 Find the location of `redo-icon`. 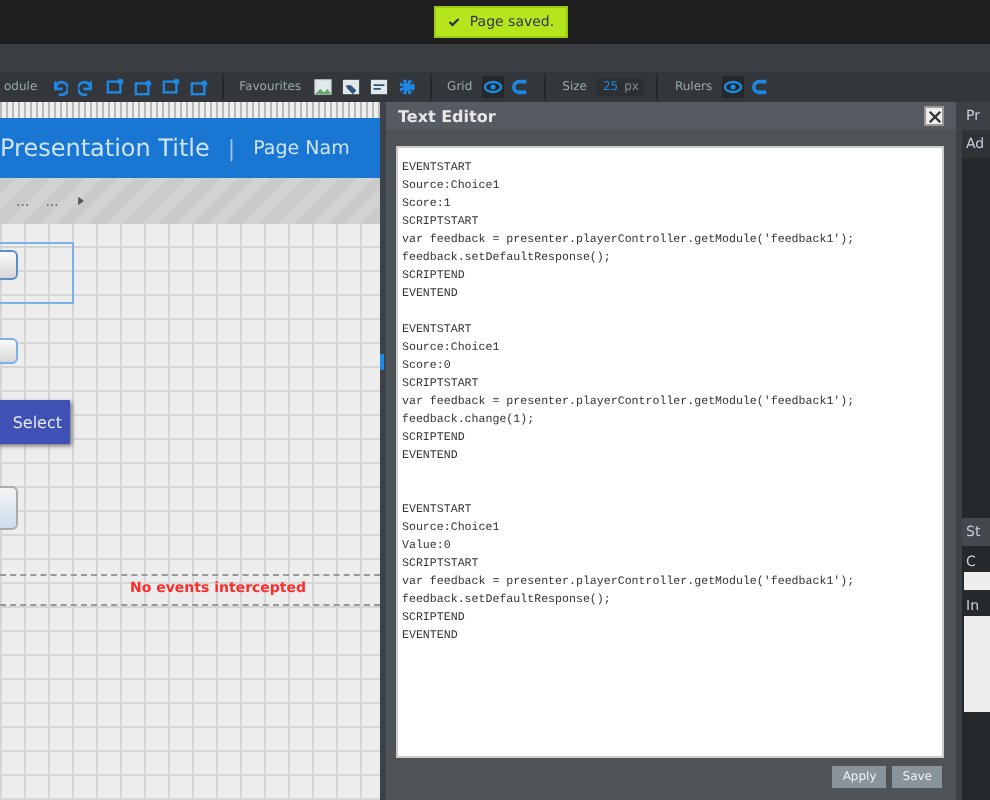

redo-icon is located at coordinates (86, 87).